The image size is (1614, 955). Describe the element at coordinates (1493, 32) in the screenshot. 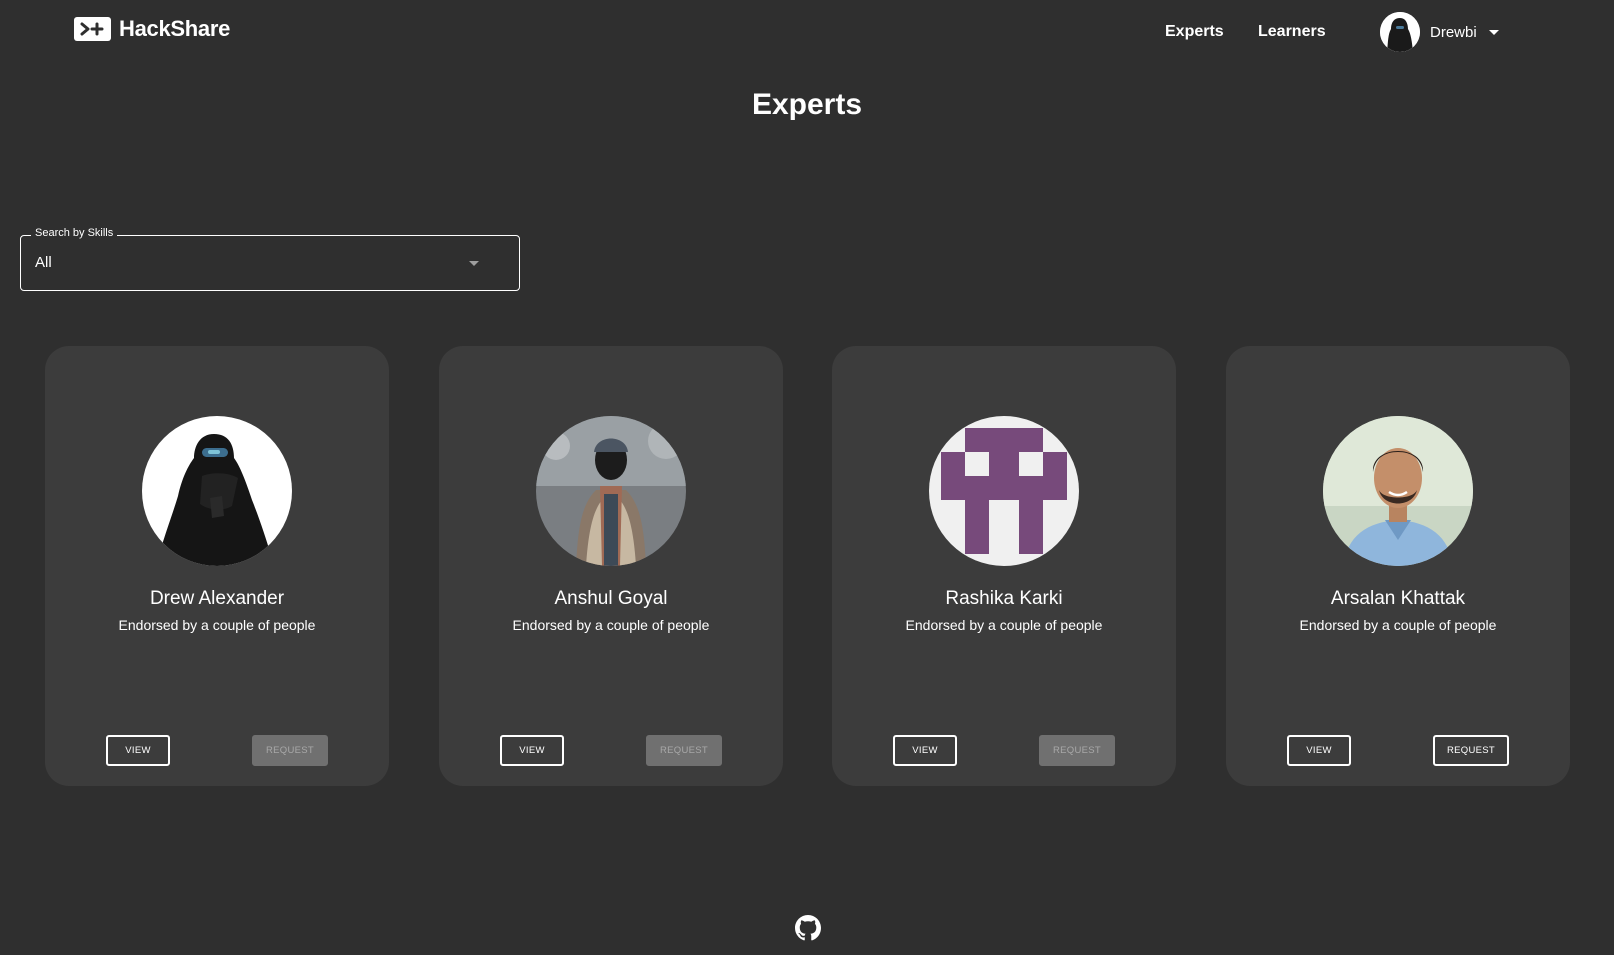

I see `chevron-down-icon` at that location.